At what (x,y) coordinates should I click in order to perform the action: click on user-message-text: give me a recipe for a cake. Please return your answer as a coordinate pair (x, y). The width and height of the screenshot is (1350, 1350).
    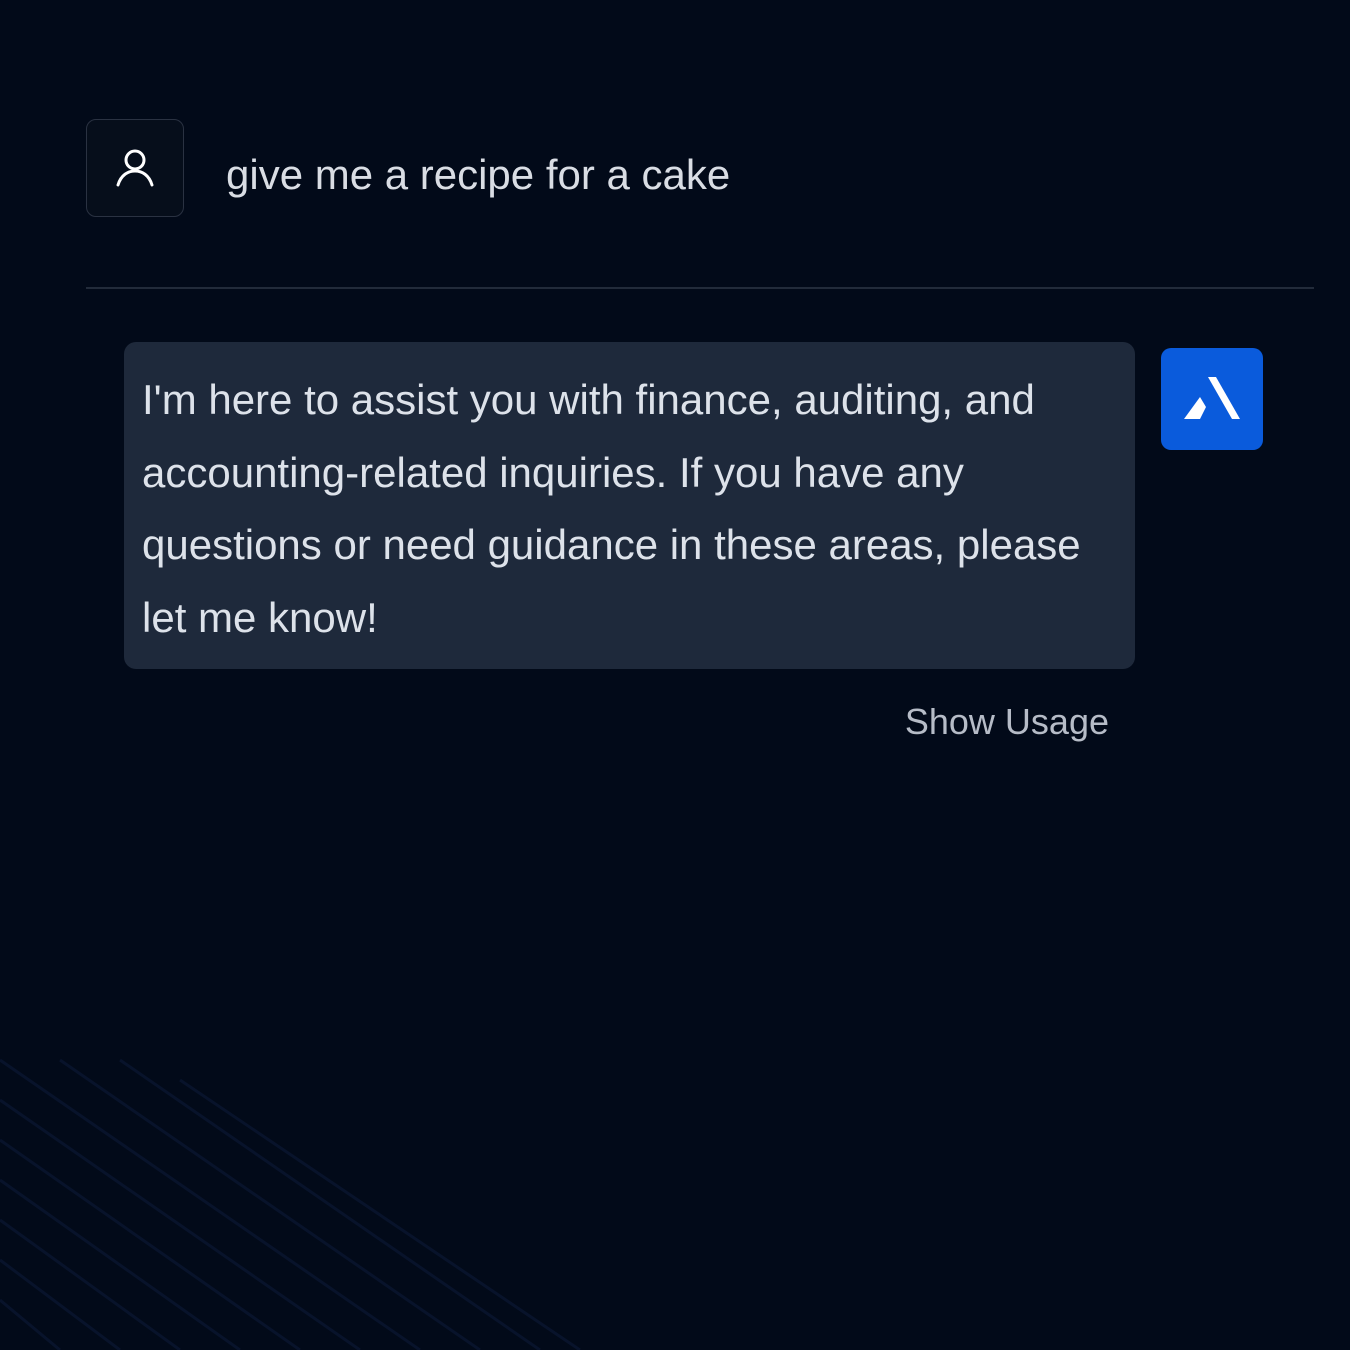
    Looking at the image, I should click on (478, 174).